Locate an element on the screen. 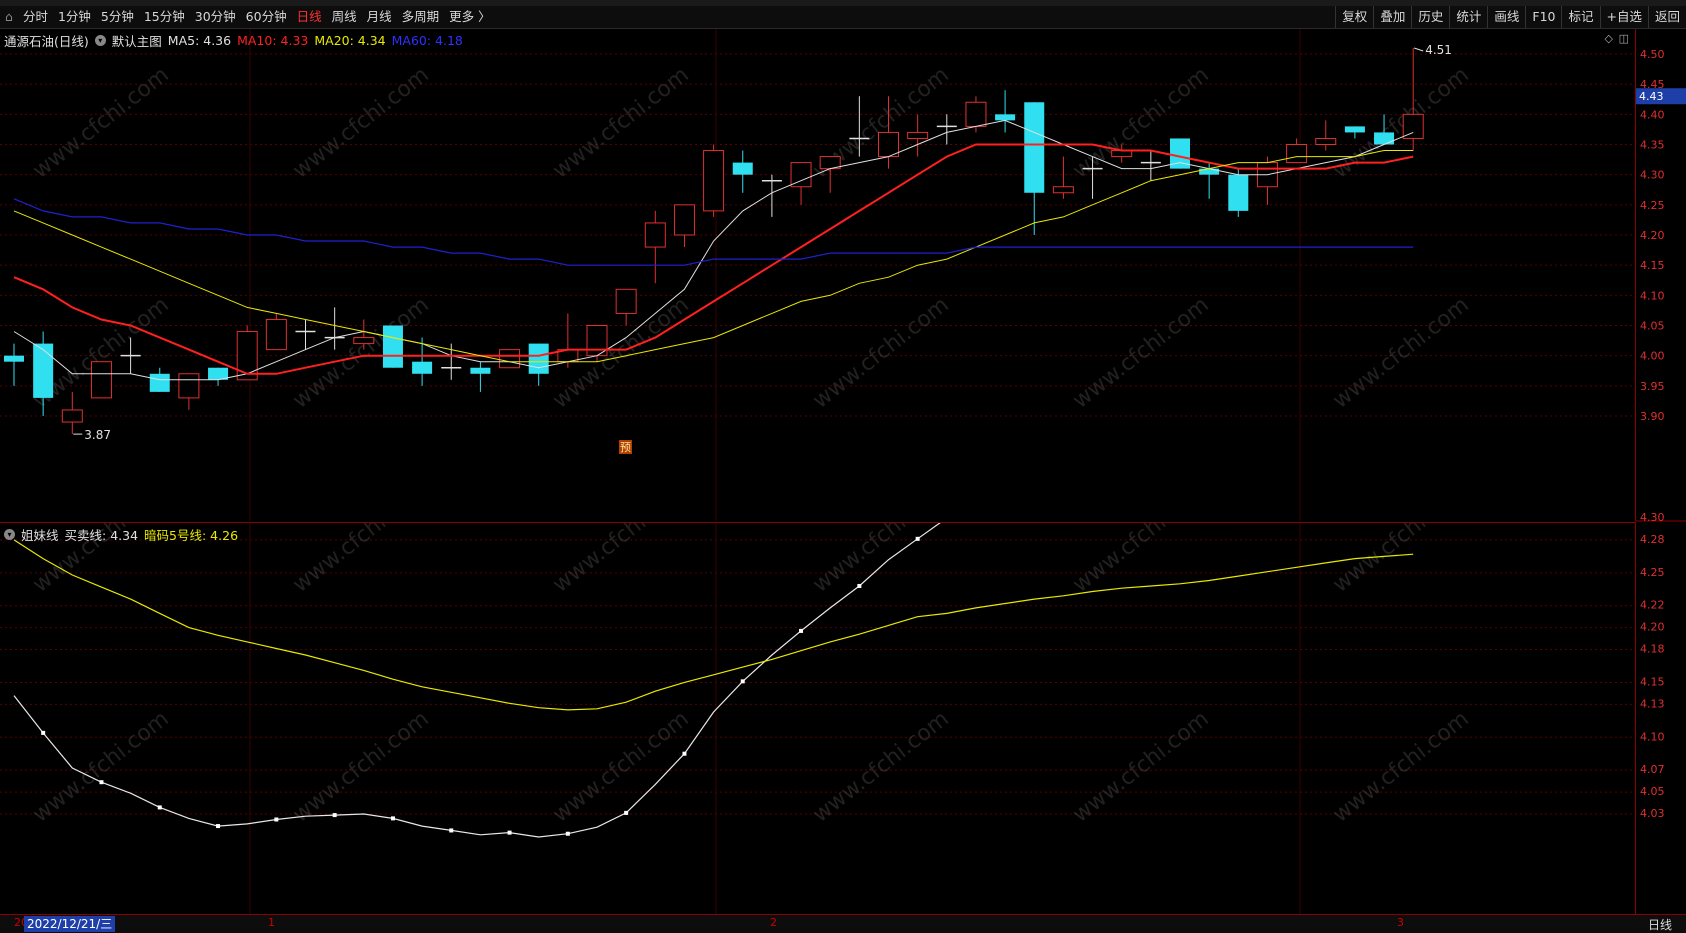 The height and width of the screenshot is (933, 1686). period-tab-0: 分时 is located at coordinates (35, 17).